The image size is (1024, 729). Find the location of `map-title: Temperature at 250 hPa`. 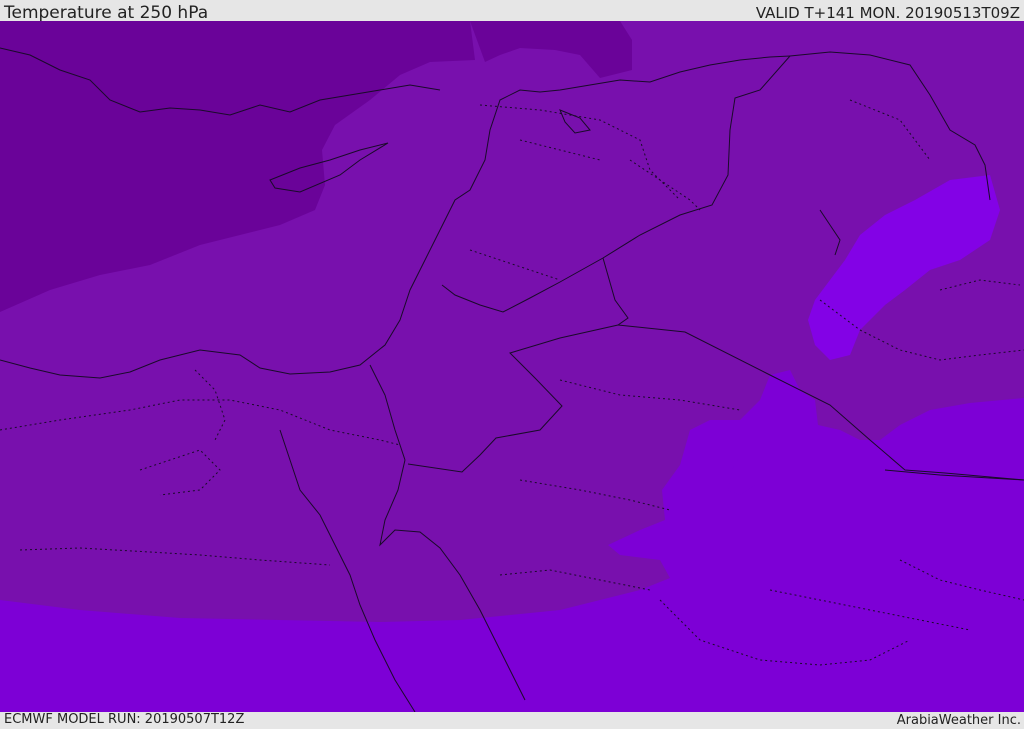

map-title: Temperature at 250 hPa is located at coordinates (106, 13).